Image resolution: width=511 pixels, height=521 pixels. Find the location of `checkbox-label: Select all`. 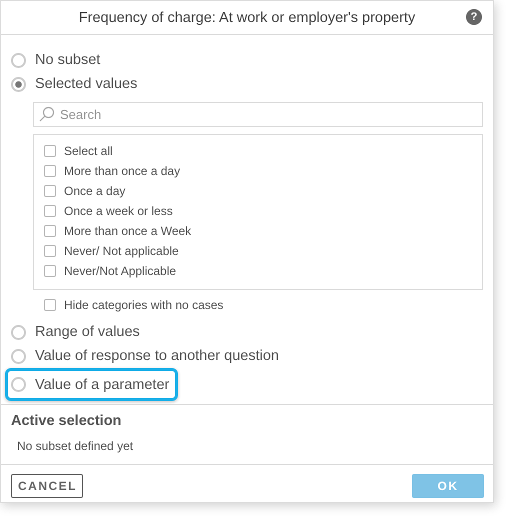

checkbox-label: Select all is located at coordinates (88, 151).